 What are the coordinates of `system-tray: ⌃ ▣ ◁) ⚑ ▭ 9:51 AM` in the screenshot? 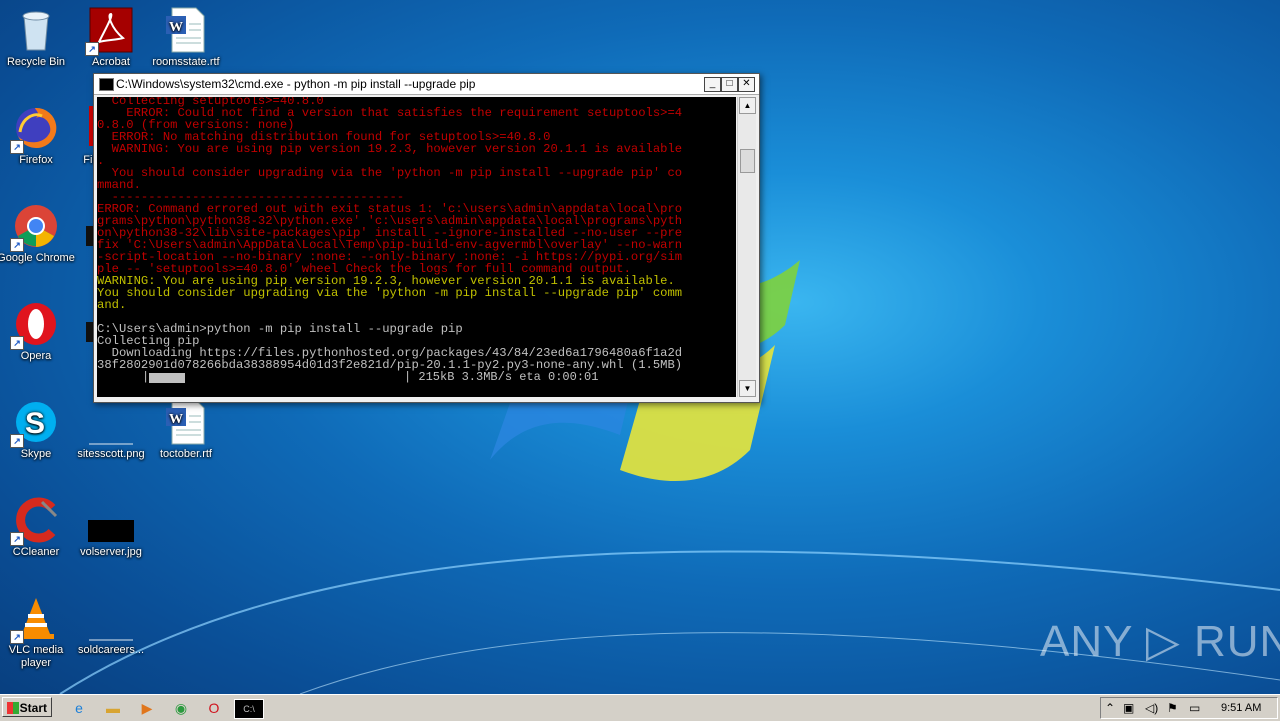 It's located at (1189, 708).